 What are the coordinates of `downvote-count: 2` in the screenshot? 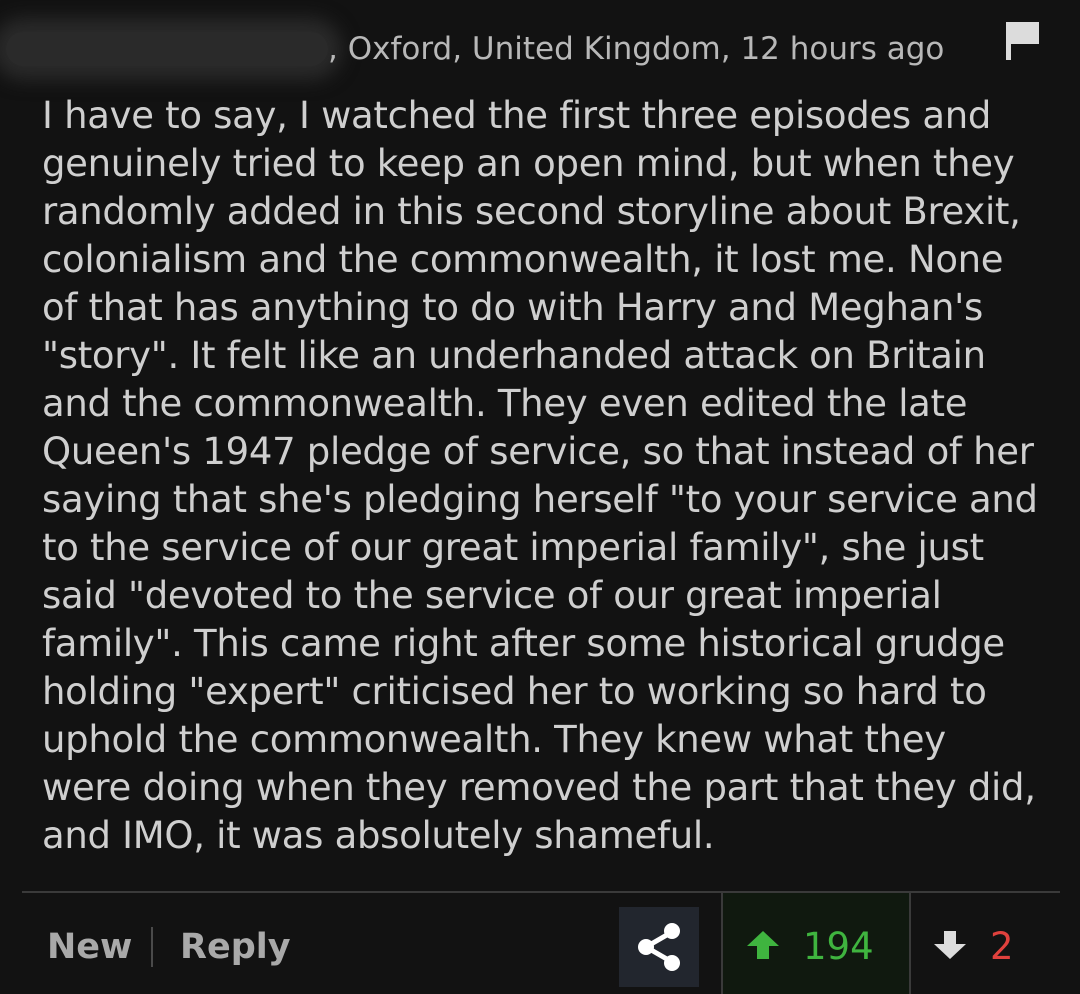 It's located at (1002, 946).